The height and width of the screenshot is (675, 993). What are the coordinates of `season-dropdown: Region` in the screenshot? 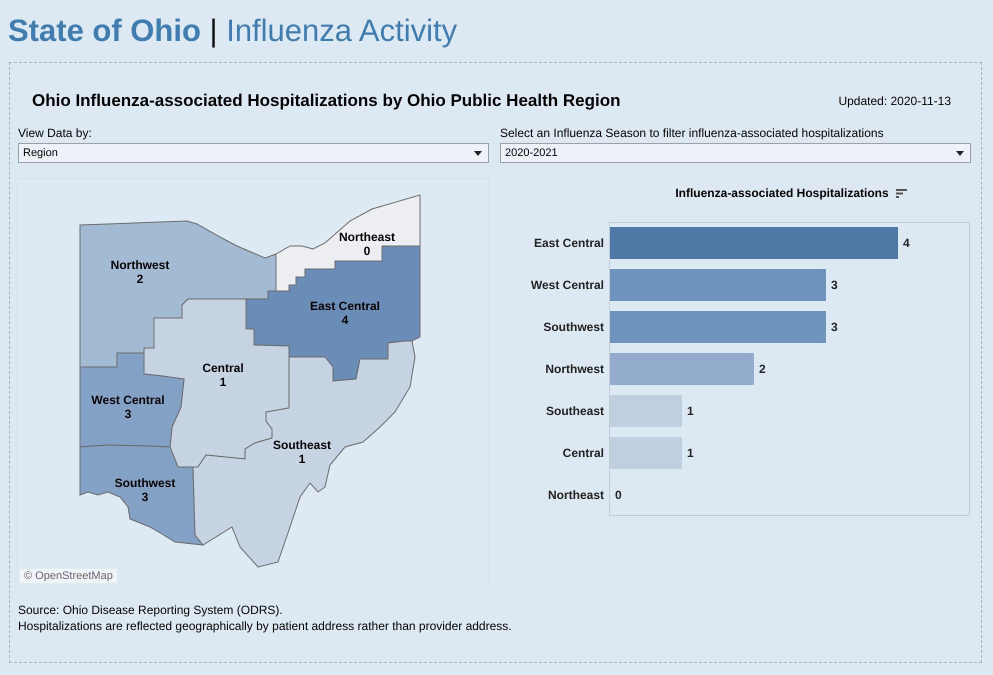 It's located at (253, 153).